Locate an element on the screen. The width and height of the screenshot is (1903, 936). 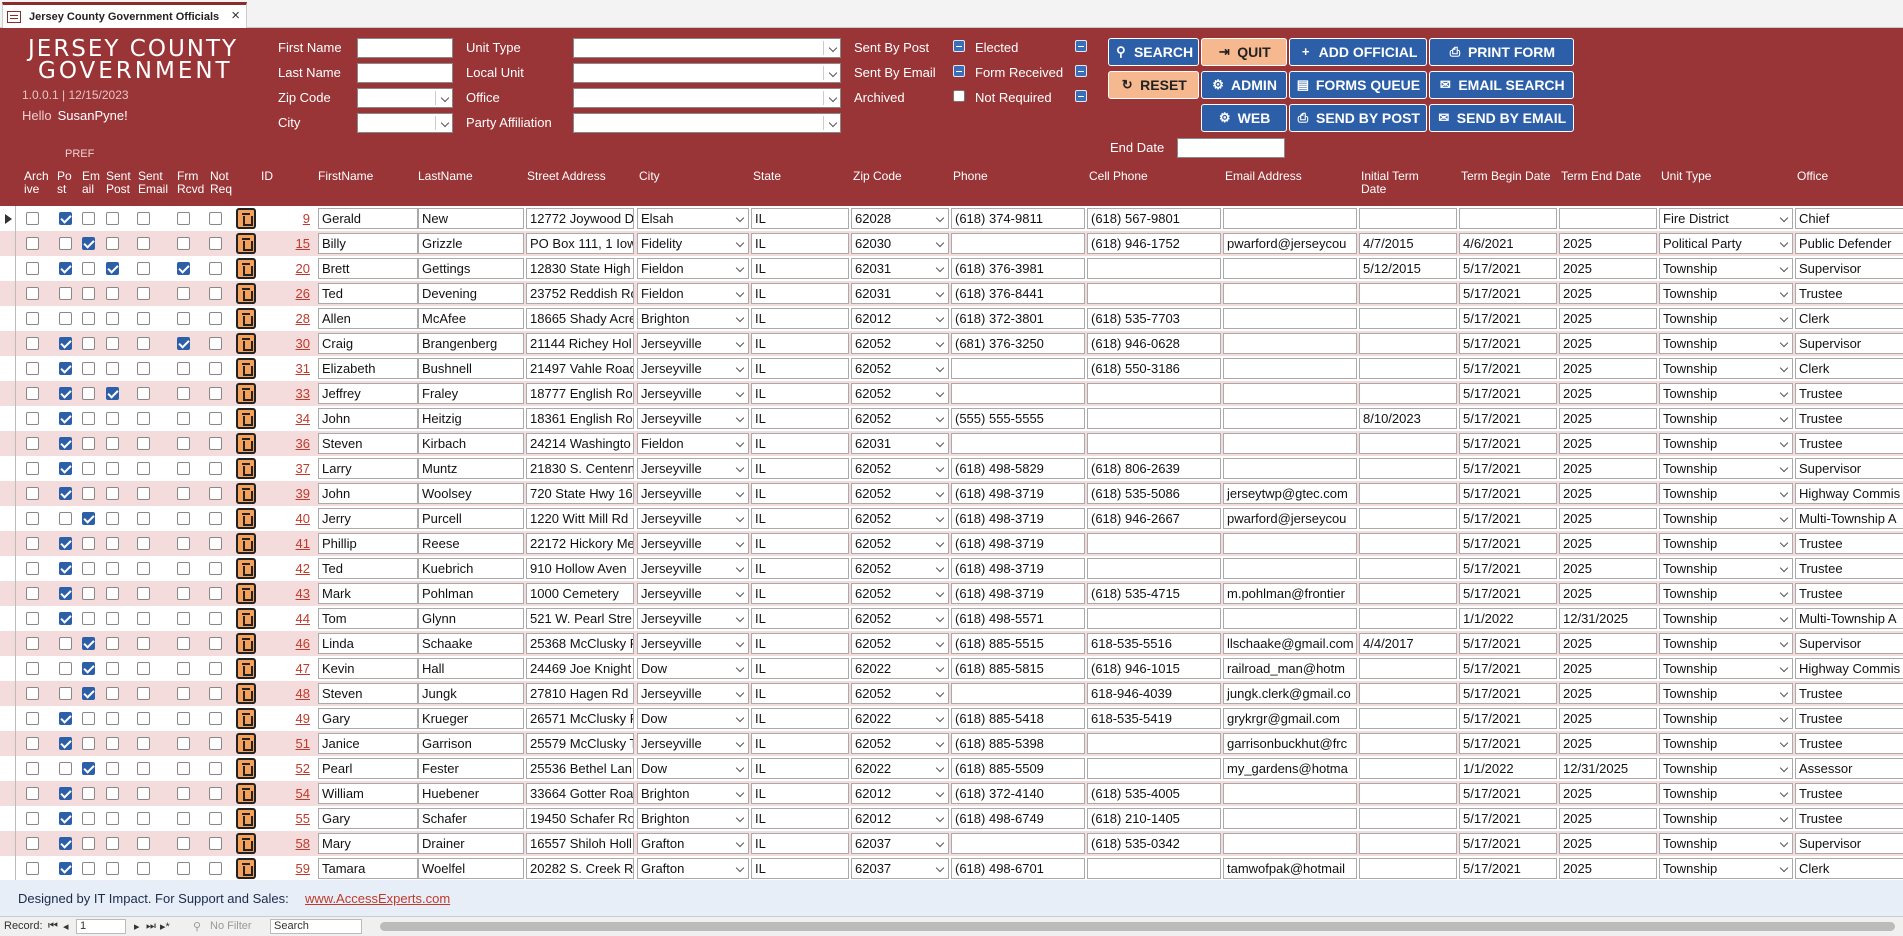
cell-unit: Political Party is located at coordinates (1726, 243).